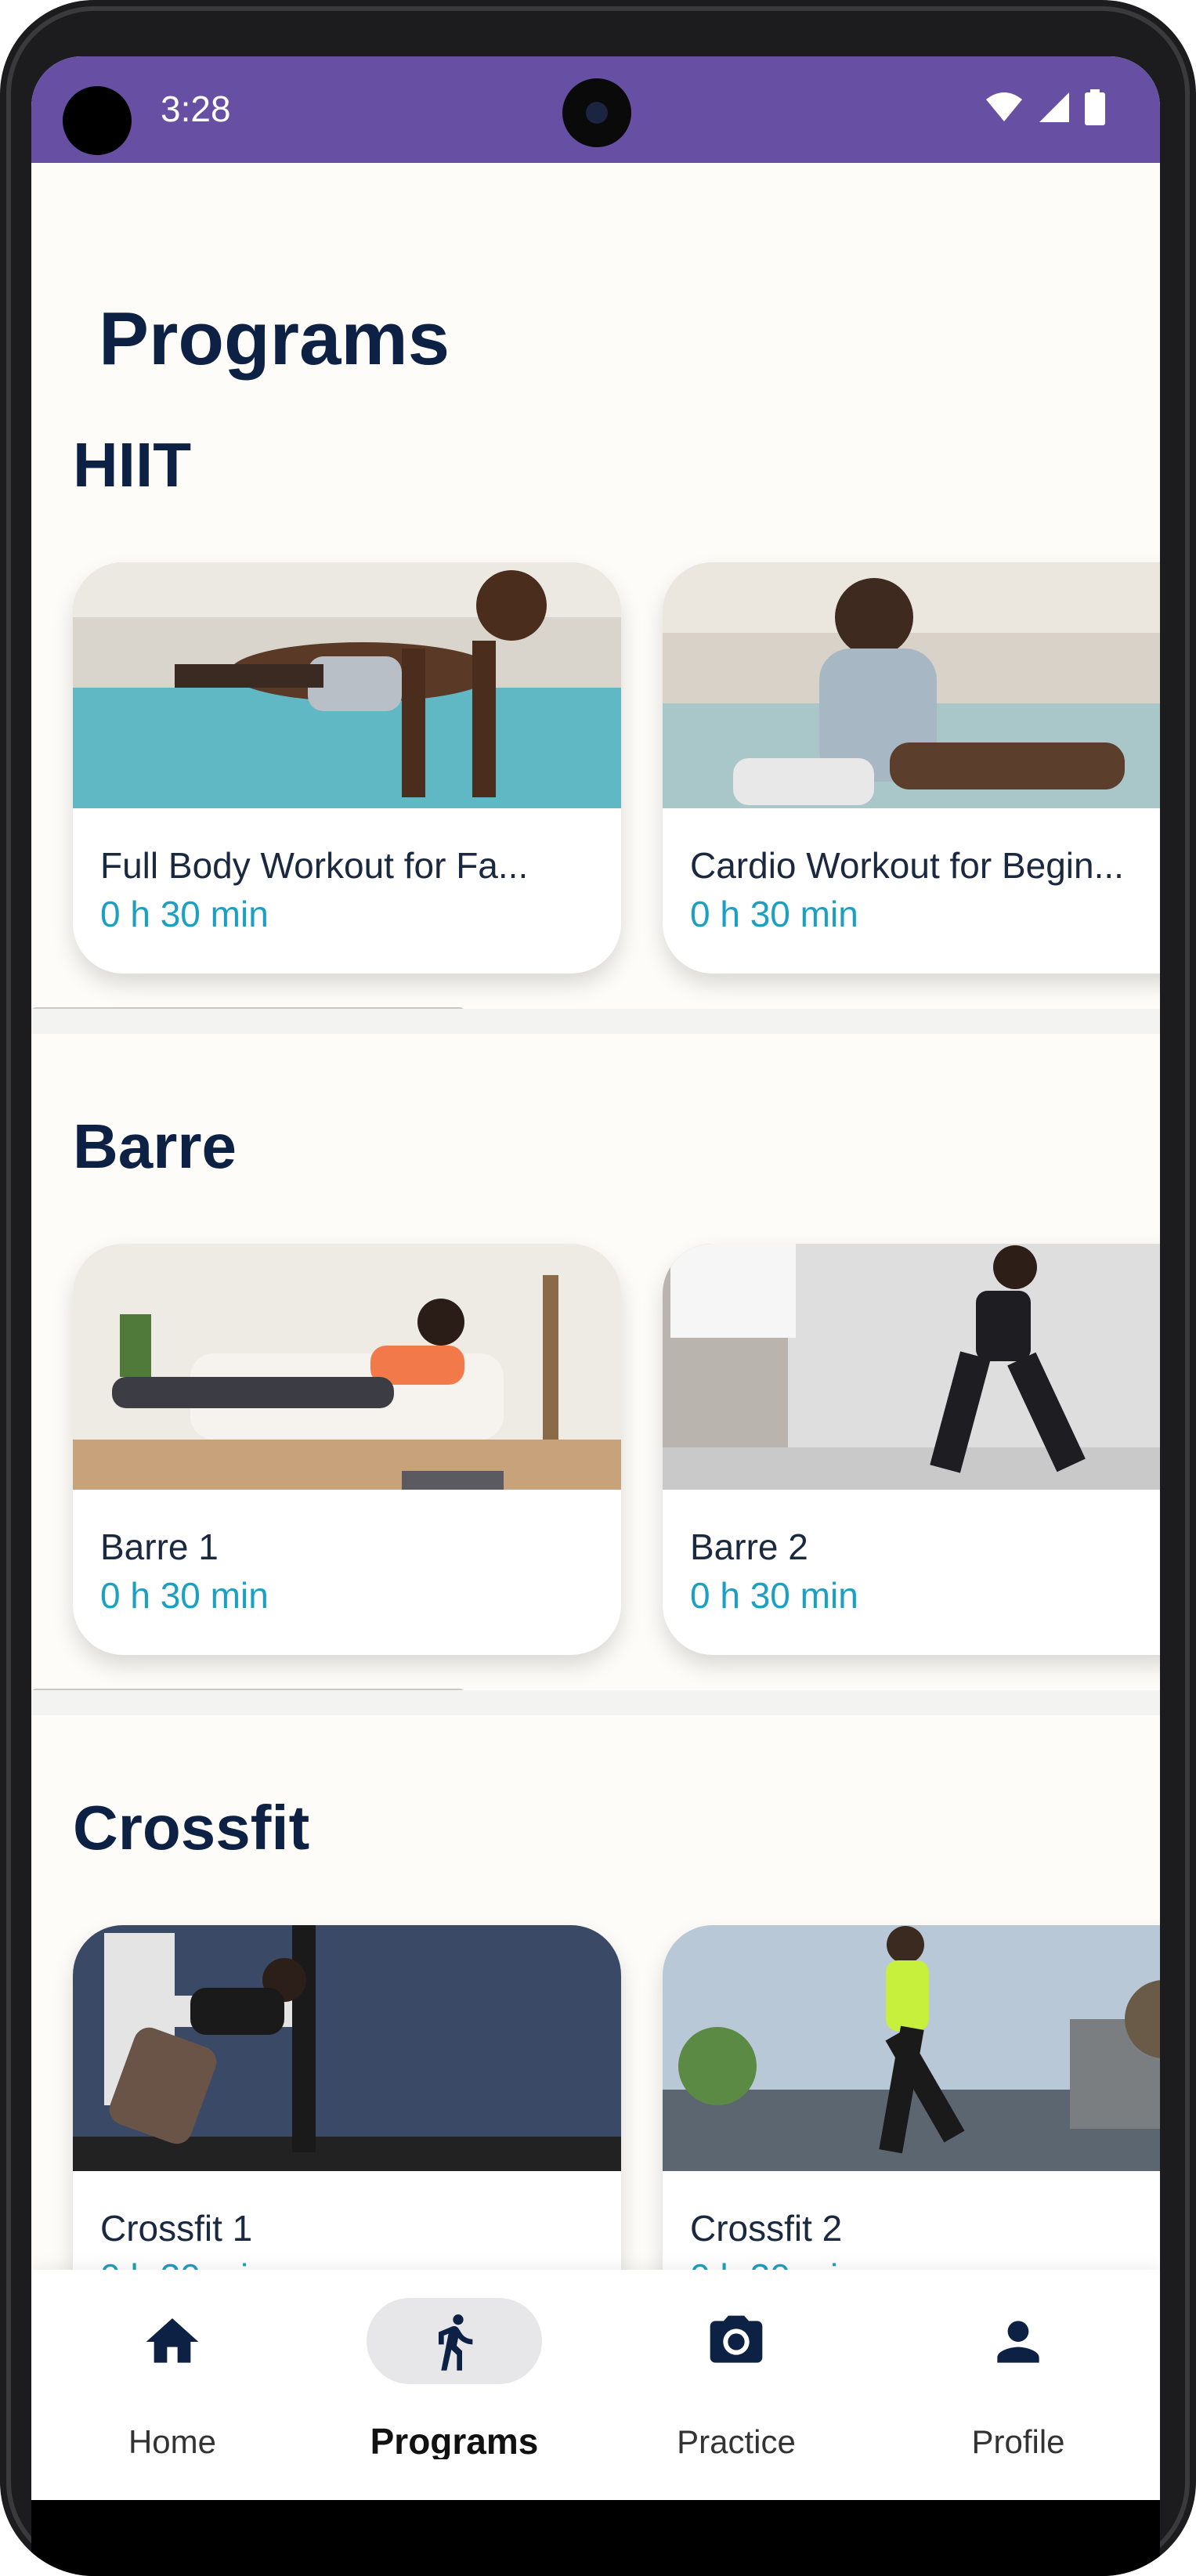 This screenshot has width=1196, height=2576. What do you see at coordinates (456, 2342) in the screenshot?
I see `walking-person-icon` at bounding box center [456, 2342].